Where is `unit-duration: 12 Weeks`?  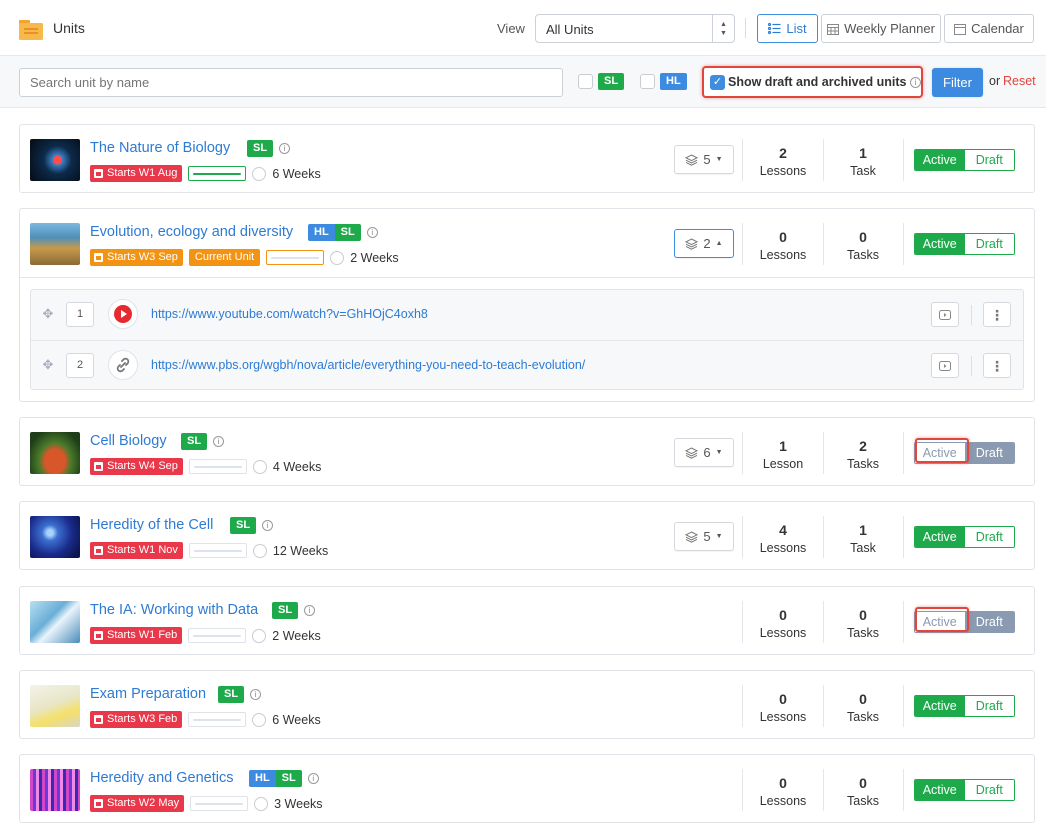
unit-duration: 12 Weeks is located at coordinates (300, 550).